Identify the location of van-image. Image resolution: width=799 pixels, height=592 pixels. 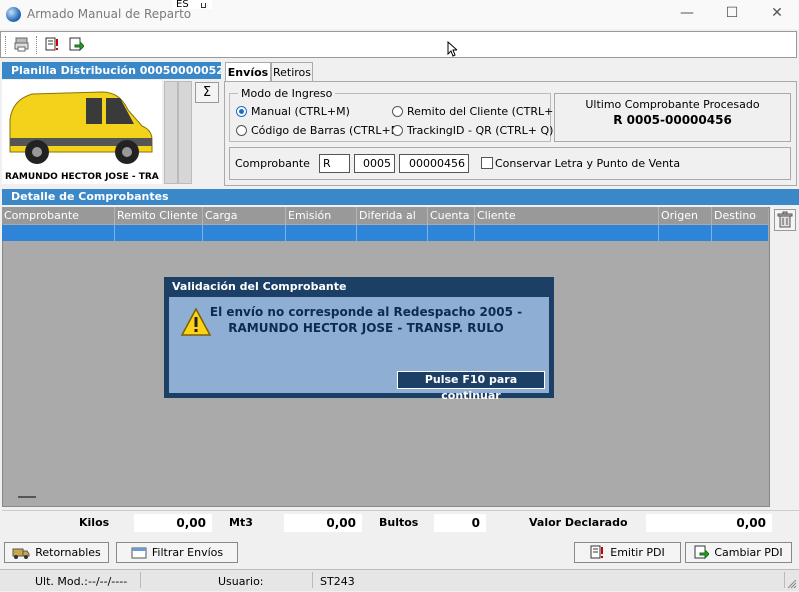
(82, 132).